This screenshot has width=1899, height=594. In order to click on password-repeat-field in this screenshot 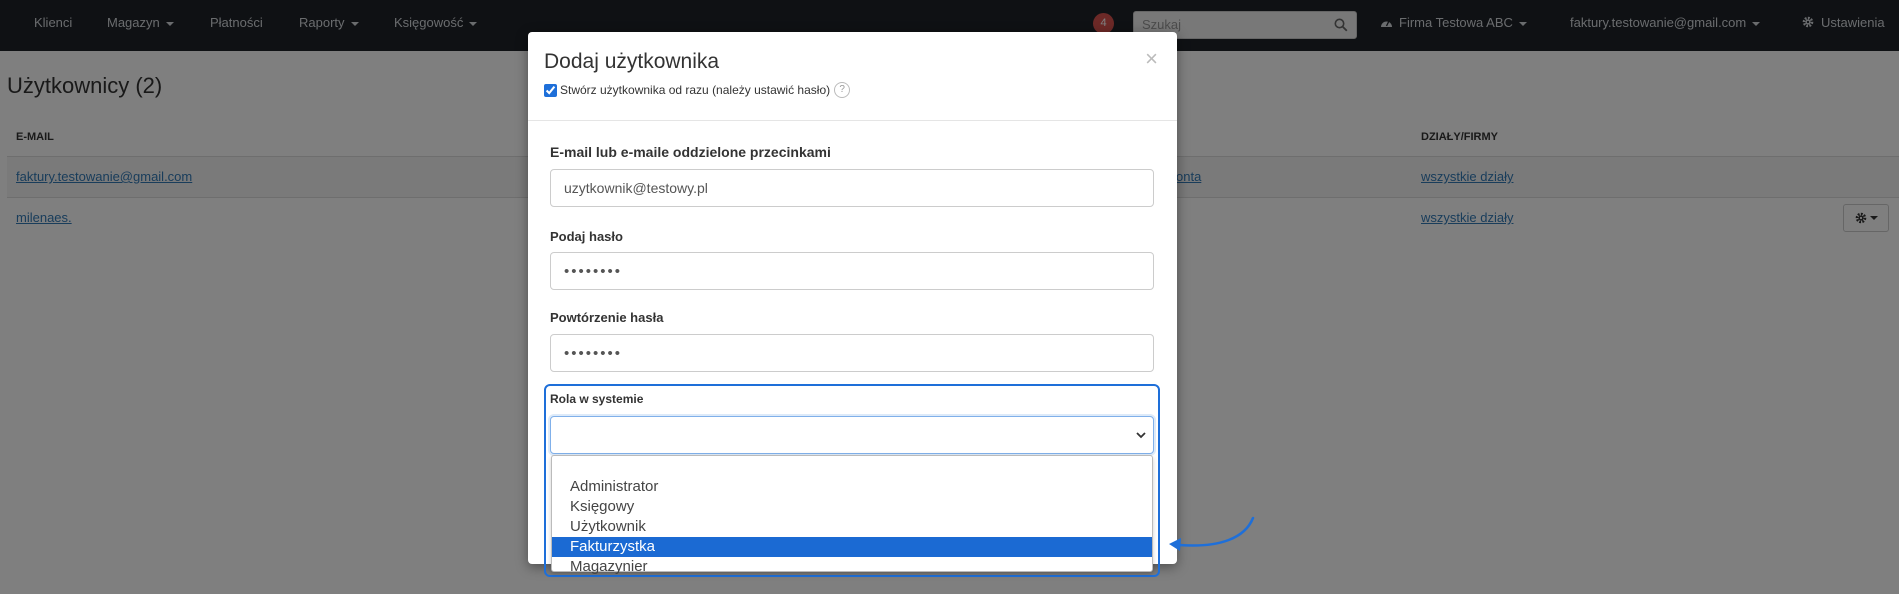, I will do `click(852, 353)`.